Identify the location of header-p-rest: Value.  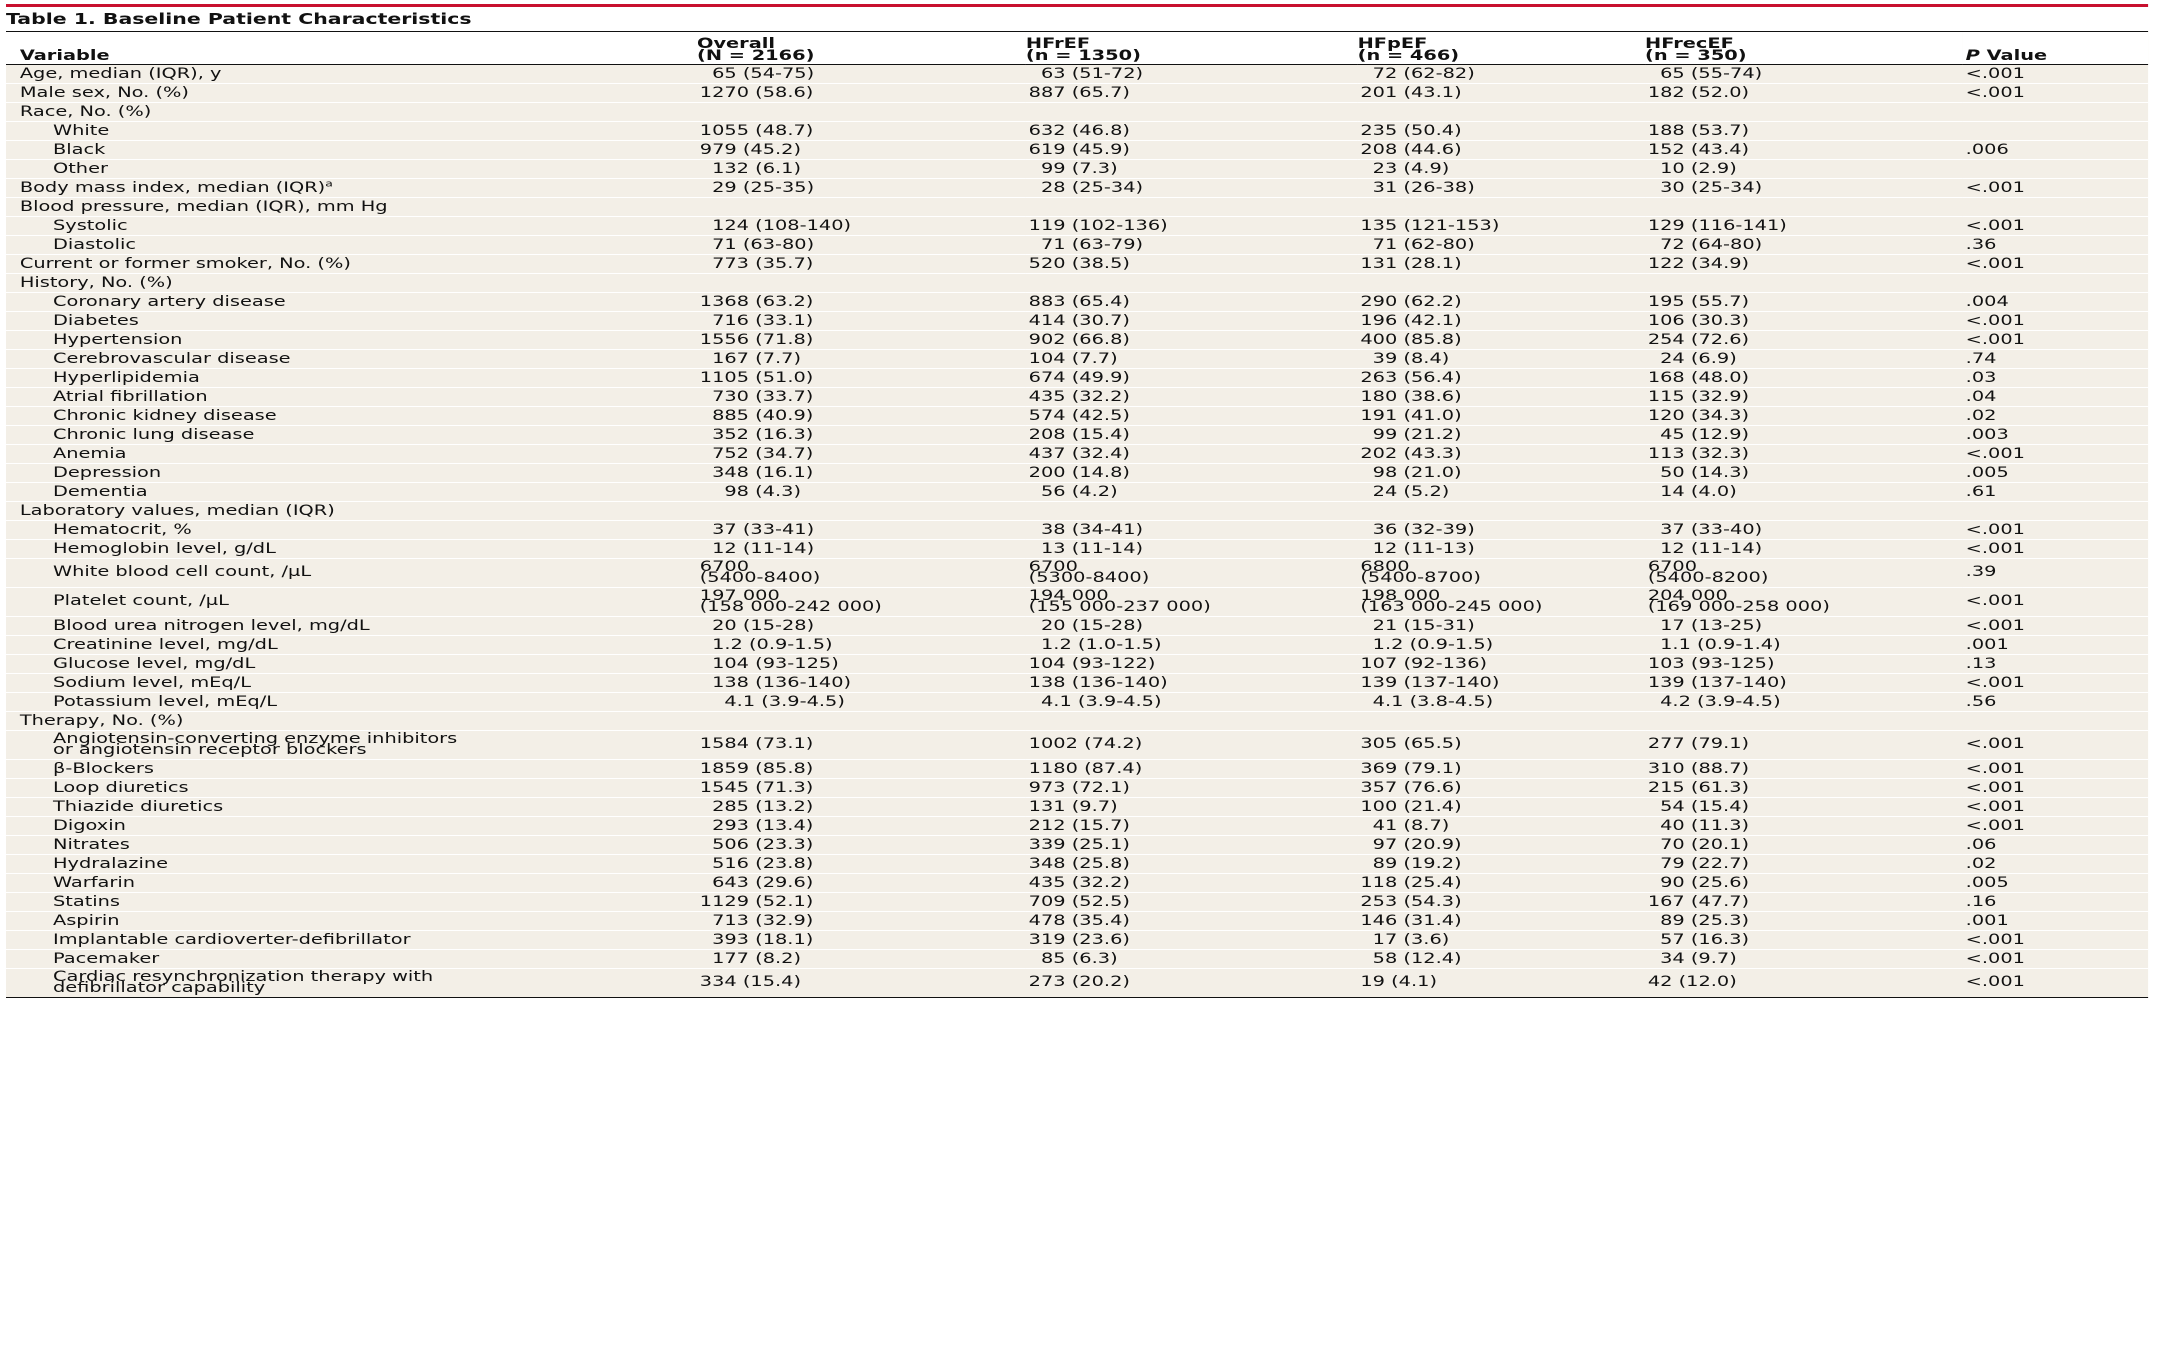
(2013, 56).